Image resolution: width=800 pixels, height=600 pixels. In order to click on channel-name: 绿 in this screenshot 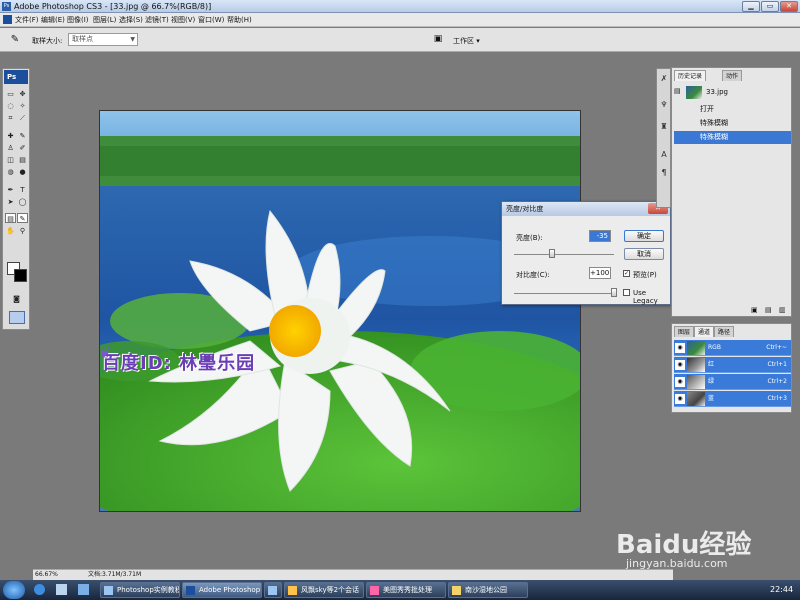, I will do `click(711, 381)`.